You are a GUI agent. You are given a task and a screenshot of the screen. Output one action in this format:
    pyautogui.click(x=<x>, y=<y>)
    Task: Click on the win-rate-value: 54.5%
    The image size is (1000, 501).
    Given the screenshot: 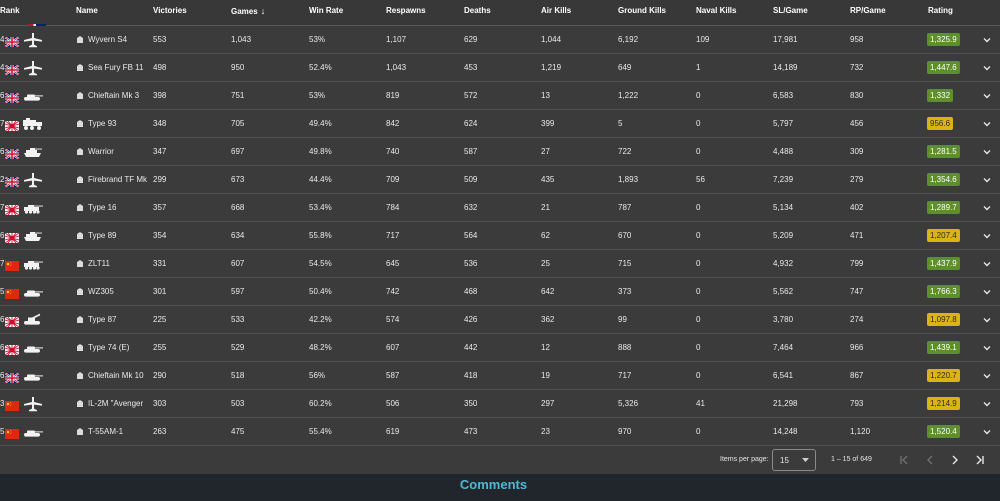 What is the action you would take?
    pyautogui.click(x=320, y=263)
    